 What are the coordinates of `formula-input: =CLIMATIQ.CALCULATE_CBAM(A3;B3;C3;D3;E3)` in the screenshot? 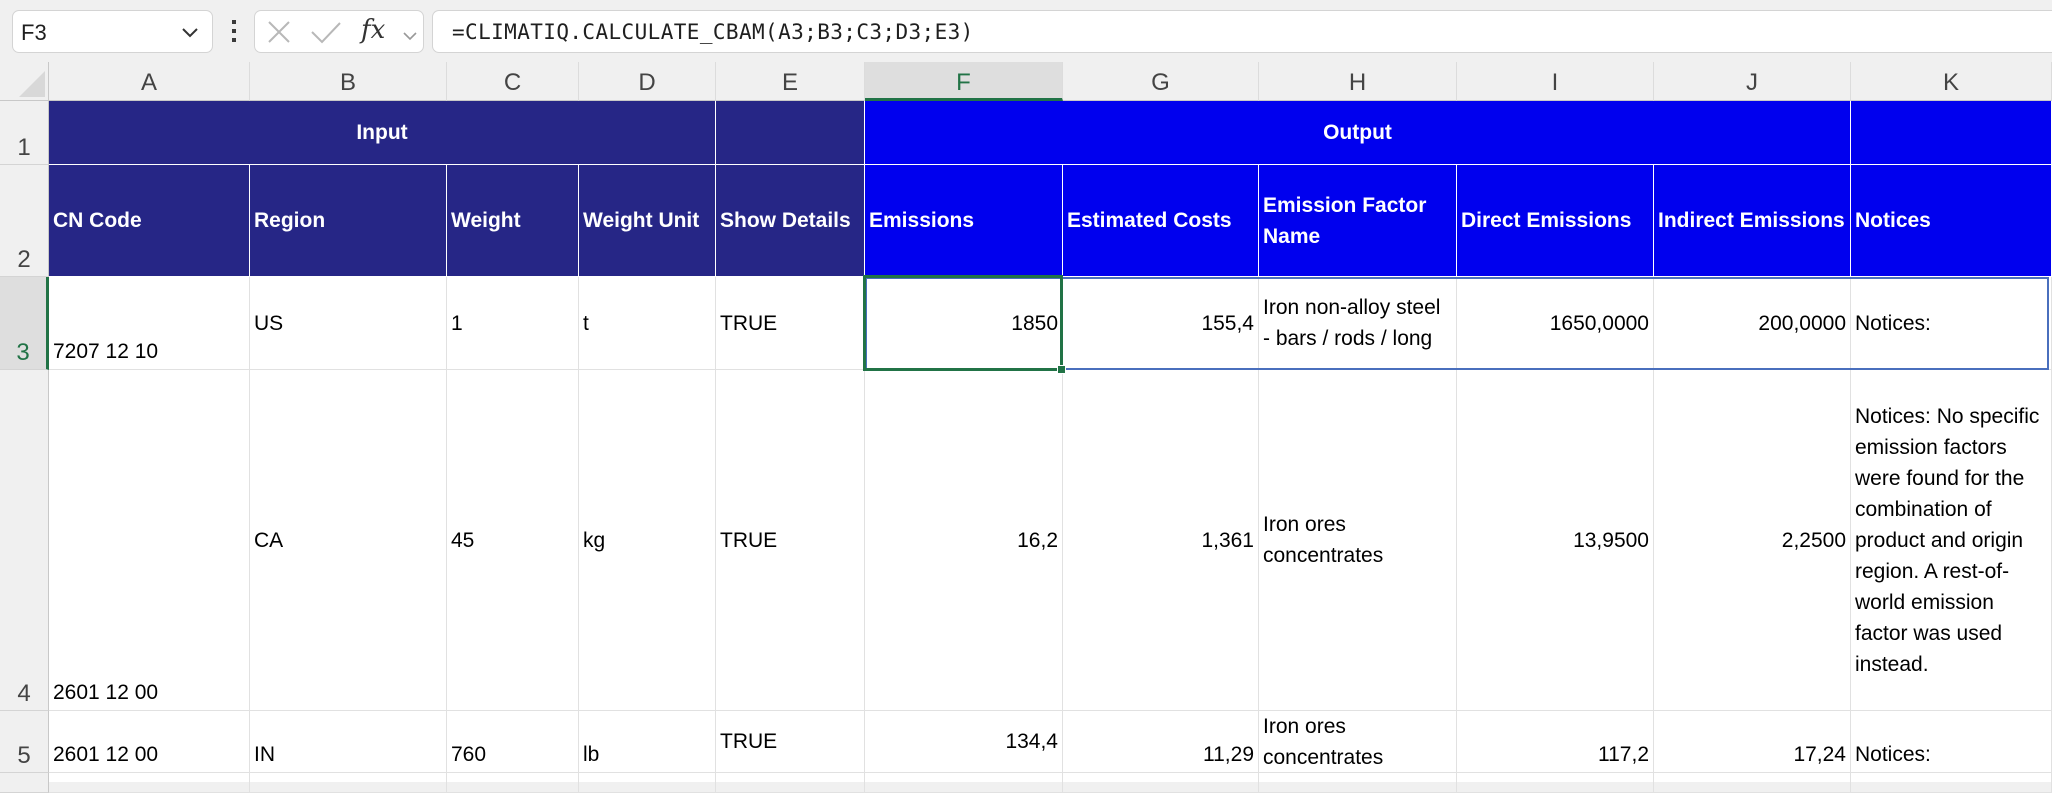 It's located at (1242, 31).